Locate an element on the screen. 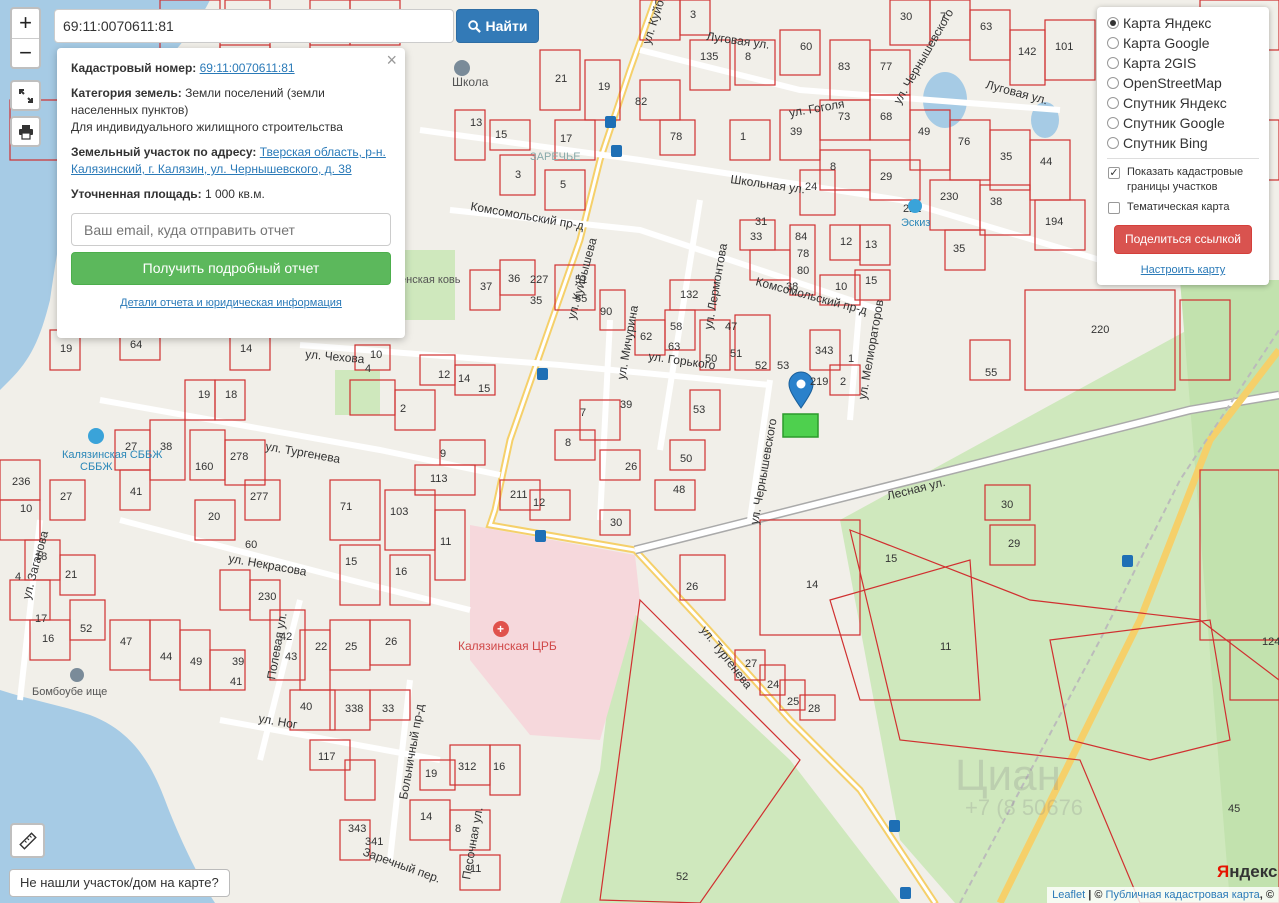 The image size is (1279, 903). poi-label: енская ковь is located at coordinates (430, 280).